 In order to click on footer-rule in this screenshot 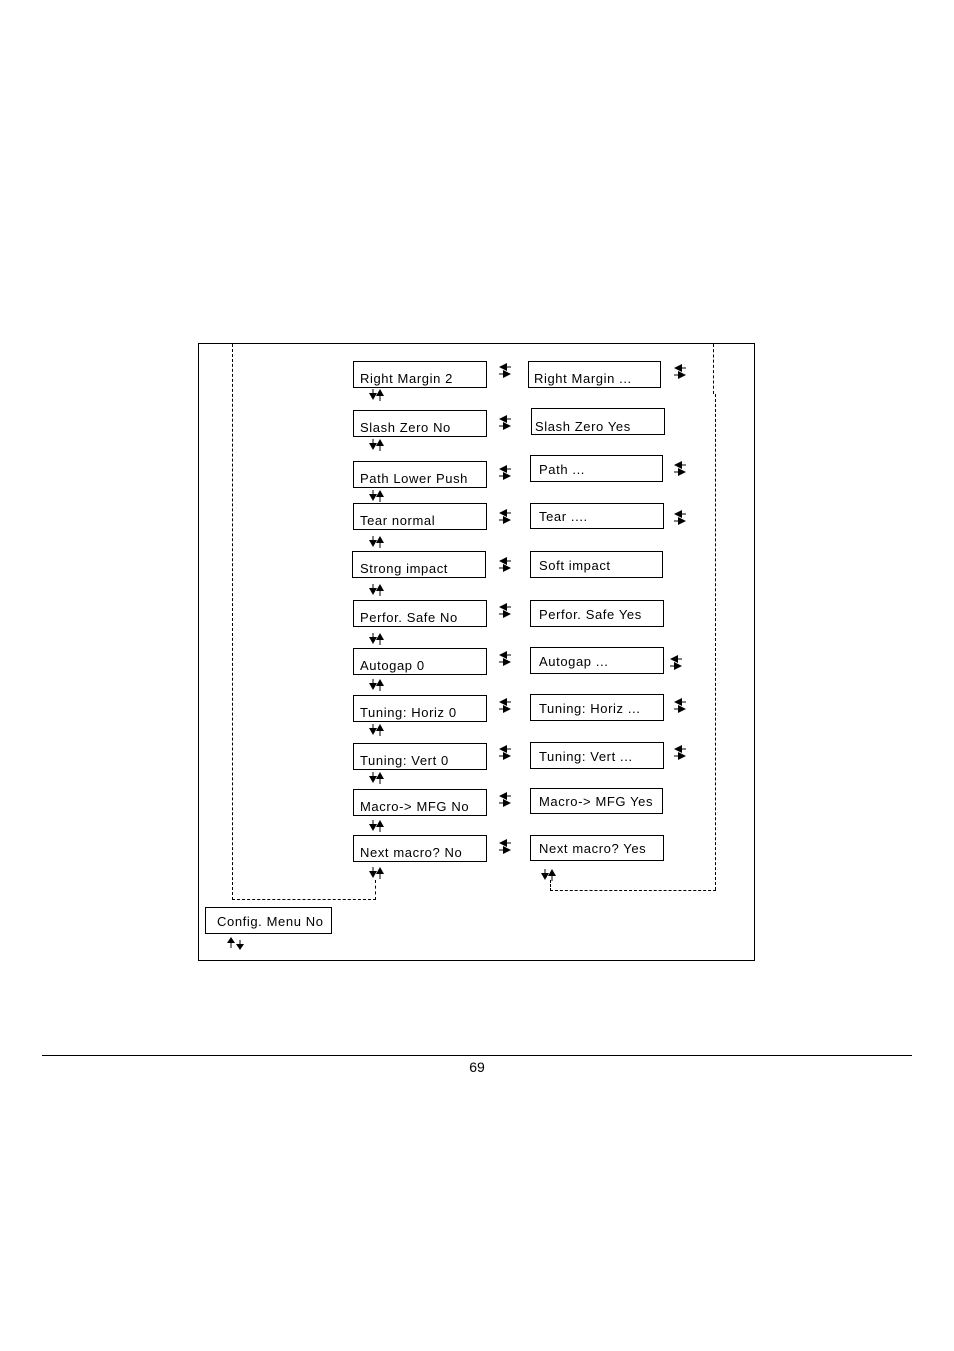, I will do `click(477, 1055)`.